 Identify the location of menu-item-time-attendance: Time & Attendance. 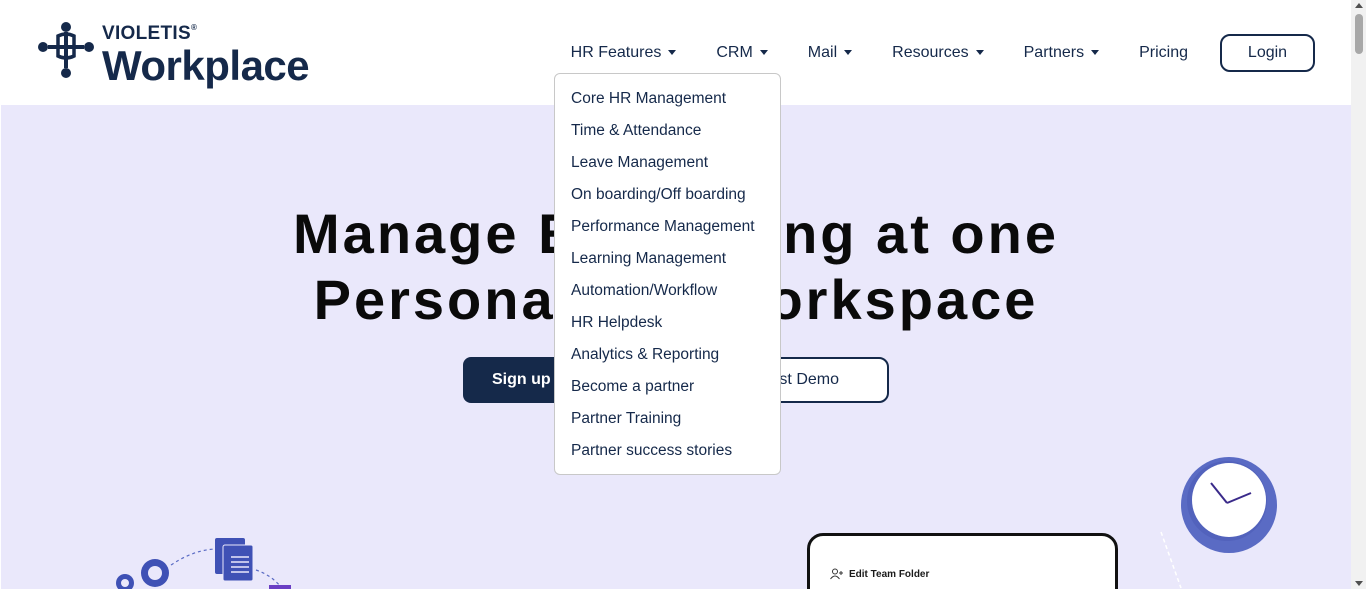
(667, 131).